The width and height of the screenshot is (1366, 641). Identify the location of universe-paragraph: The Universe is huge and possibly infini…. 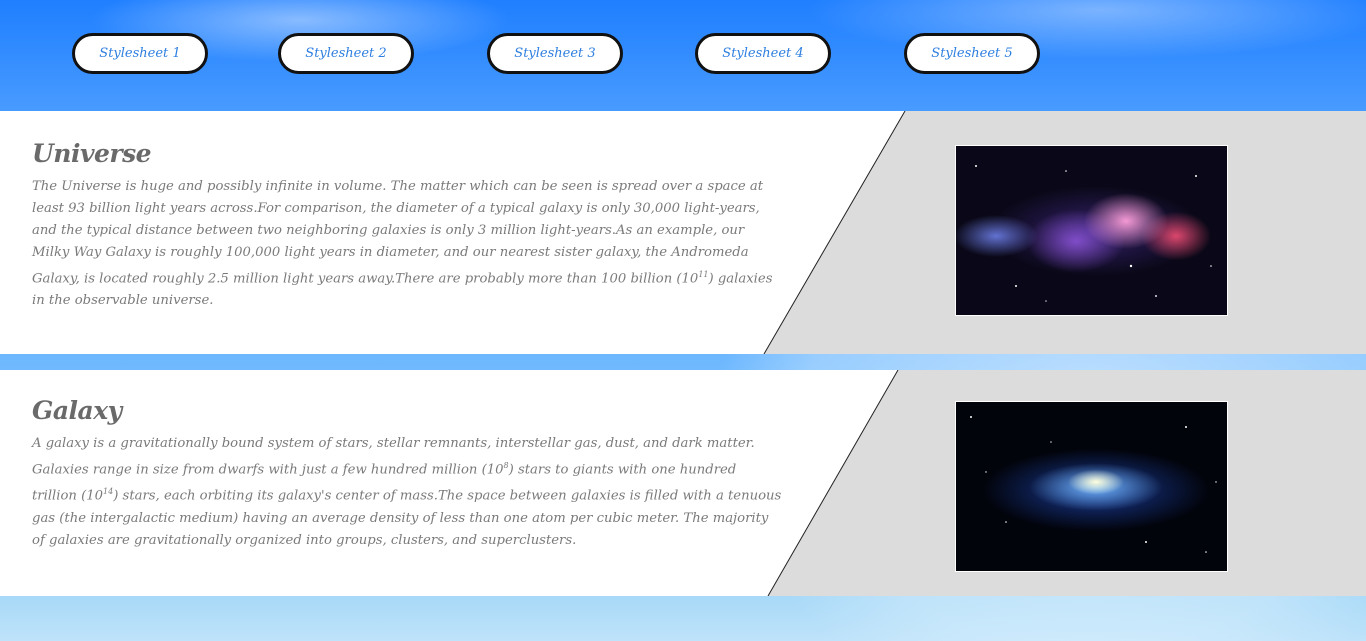
(402, 244).